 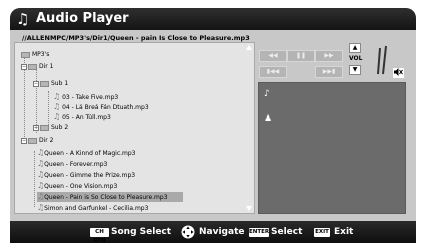 I want to click on tree-item-dir1: − Dir 1, so click(x=37, y=67).